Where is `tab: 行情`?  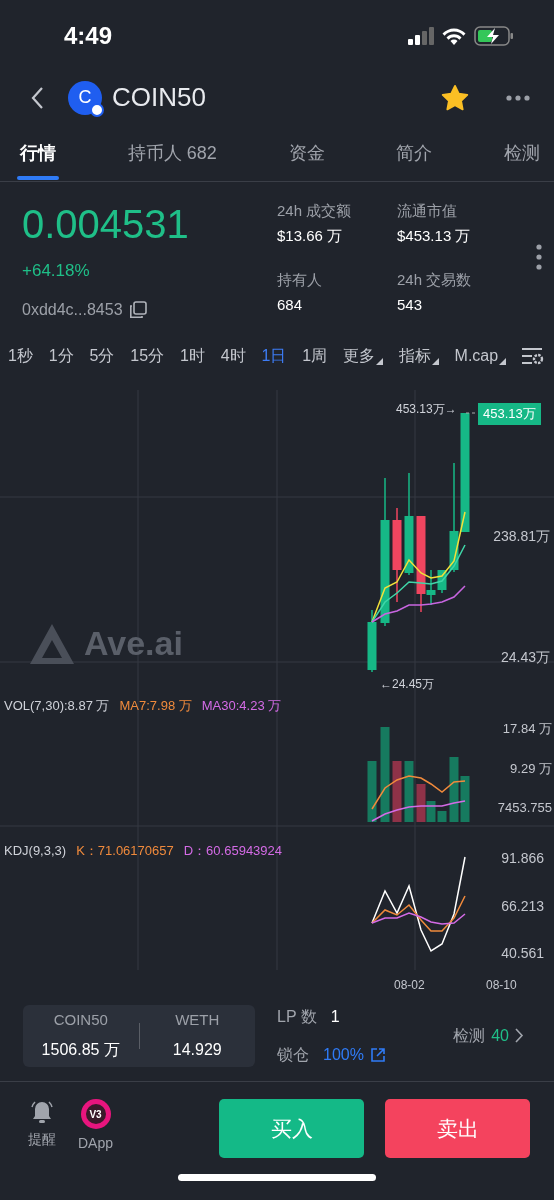
tab: 行情 is located at coordinates (38, 153).